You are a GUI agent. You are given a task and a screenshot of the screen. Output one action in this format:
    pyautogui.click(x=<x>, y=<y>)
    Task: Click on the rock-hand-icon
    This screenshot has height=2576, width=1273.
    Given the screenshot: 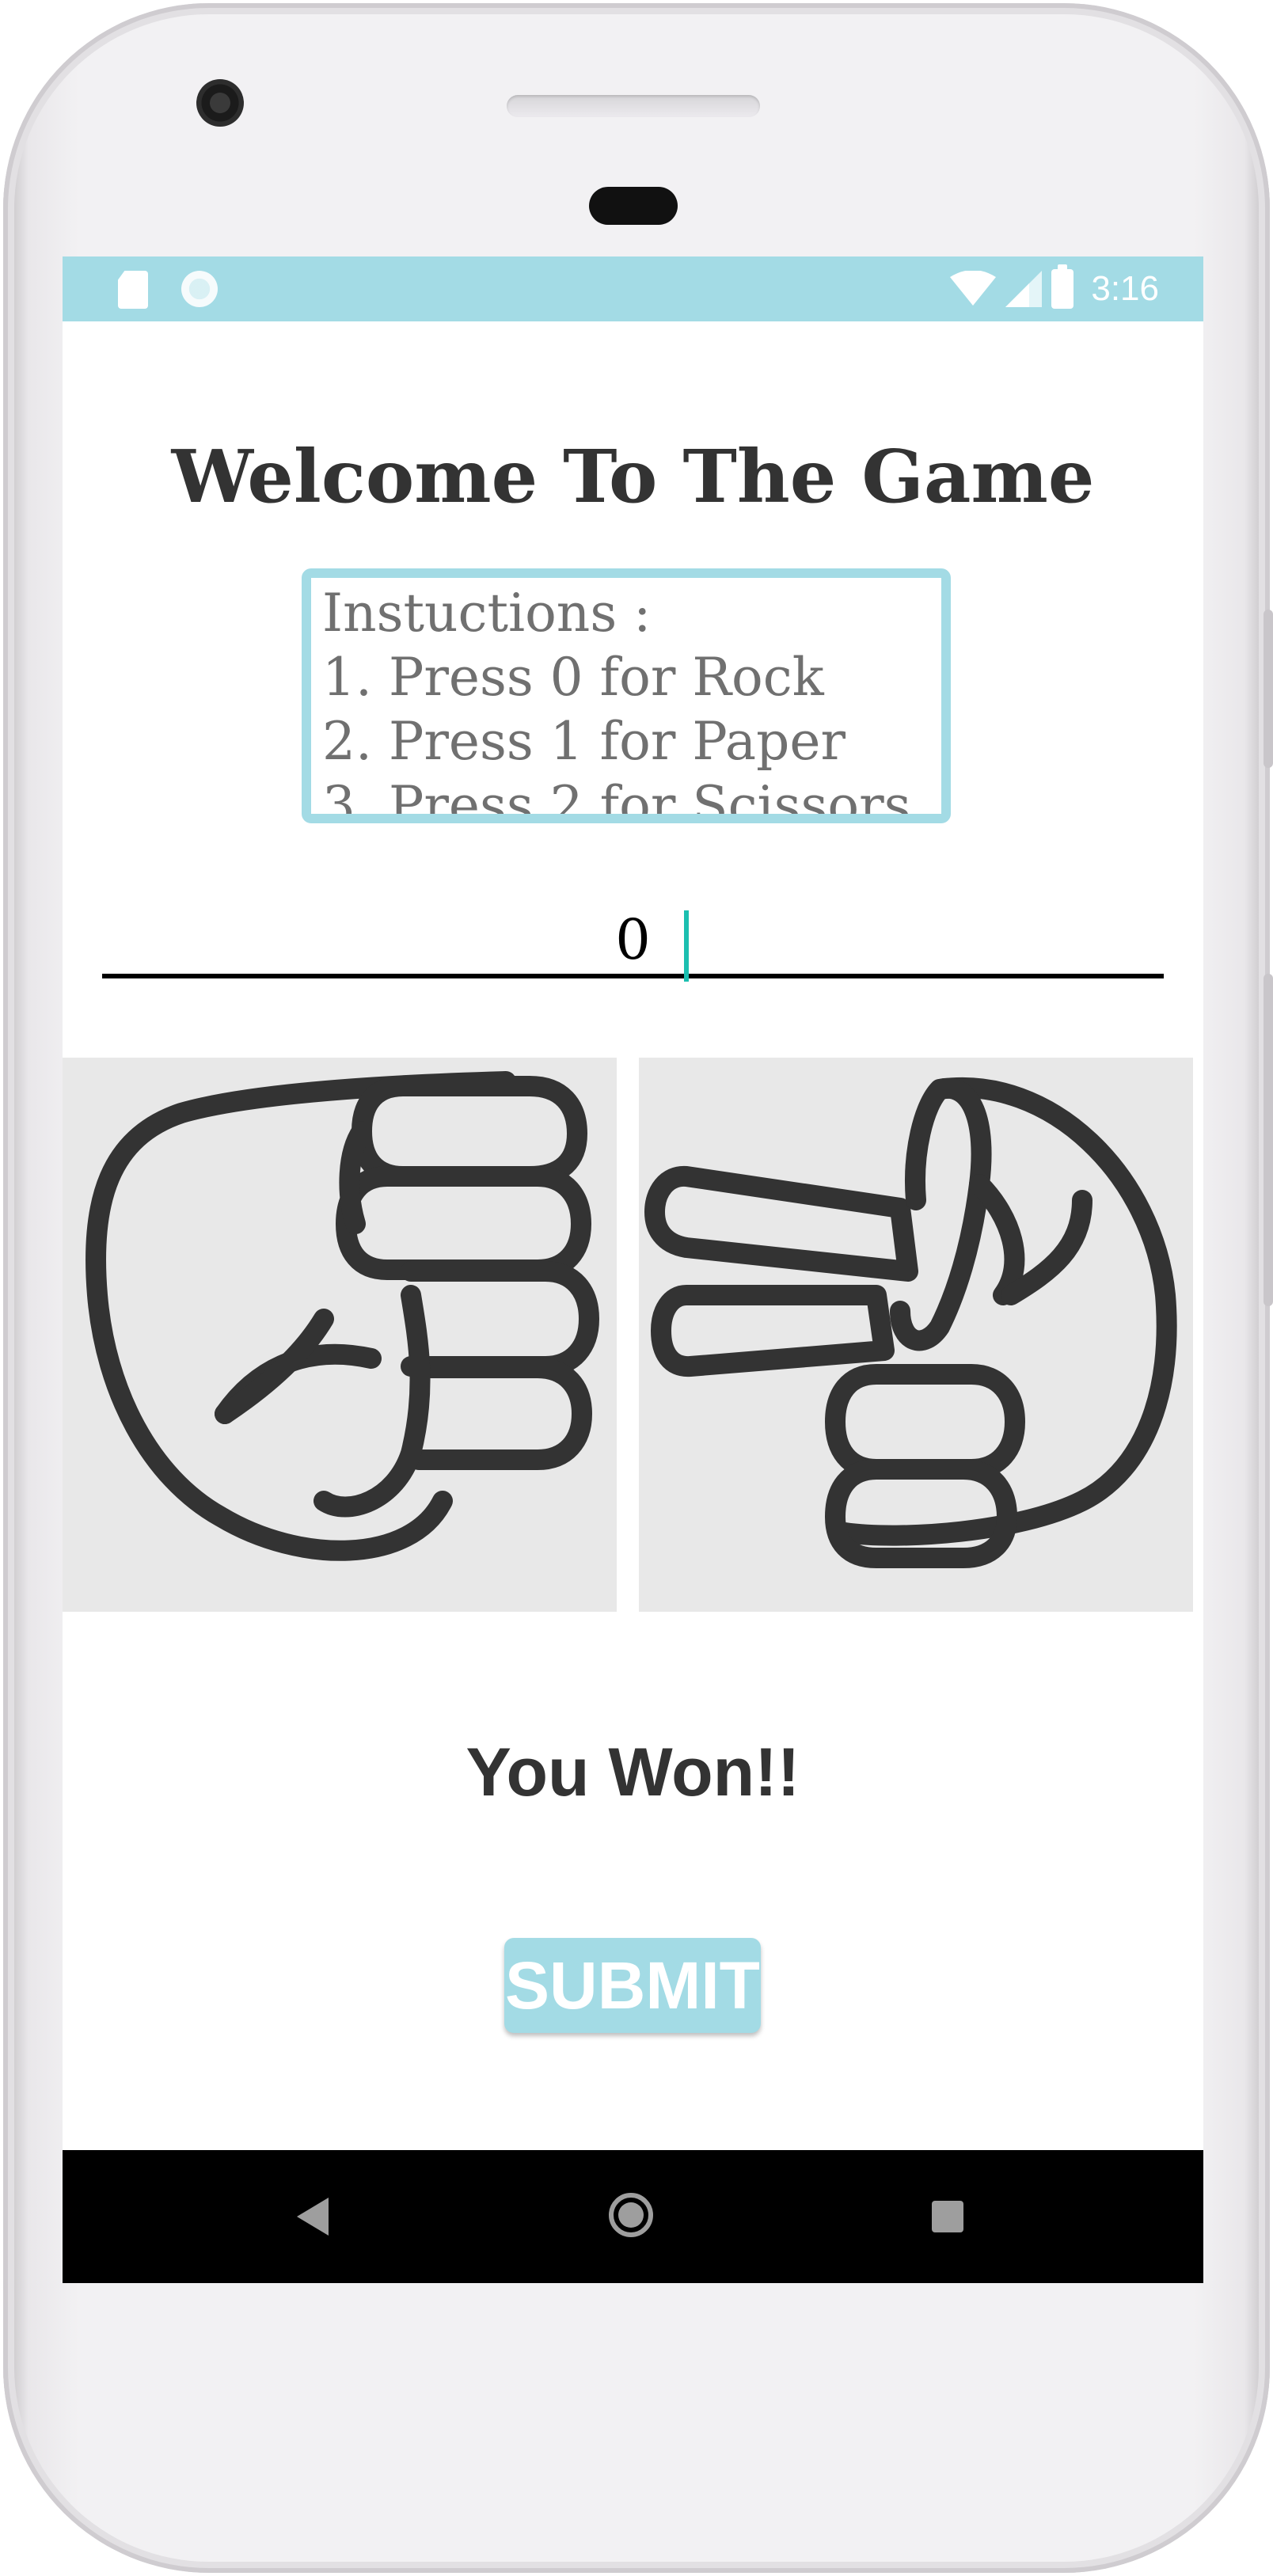 What is the action you would take?
    pyautogui.click(x=342, y=1316)
    